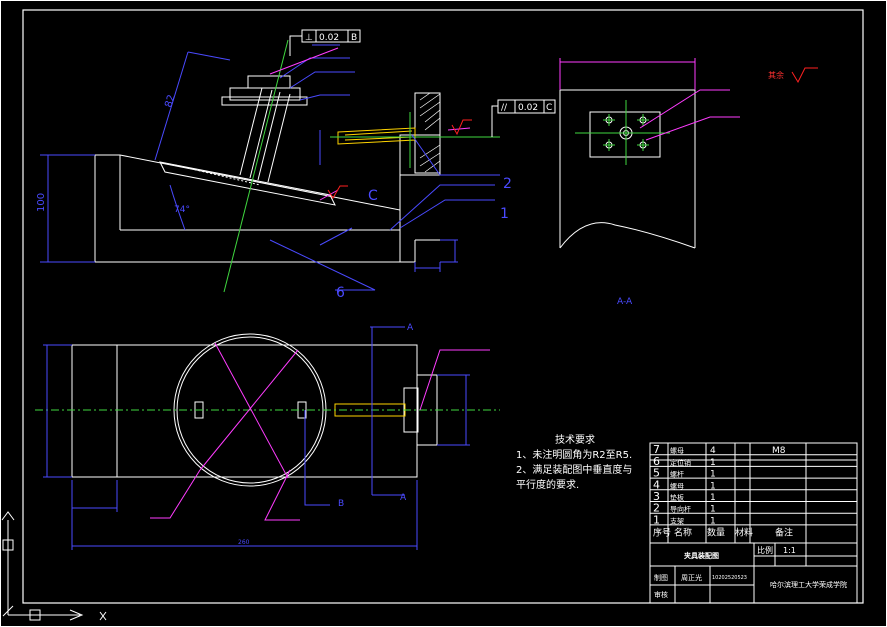 The height and width of the screenshot is (627, 887). Describe the element at coordinates (680, 462) in the screenshot. I see `bom-cell-name: 定位销` at that location.